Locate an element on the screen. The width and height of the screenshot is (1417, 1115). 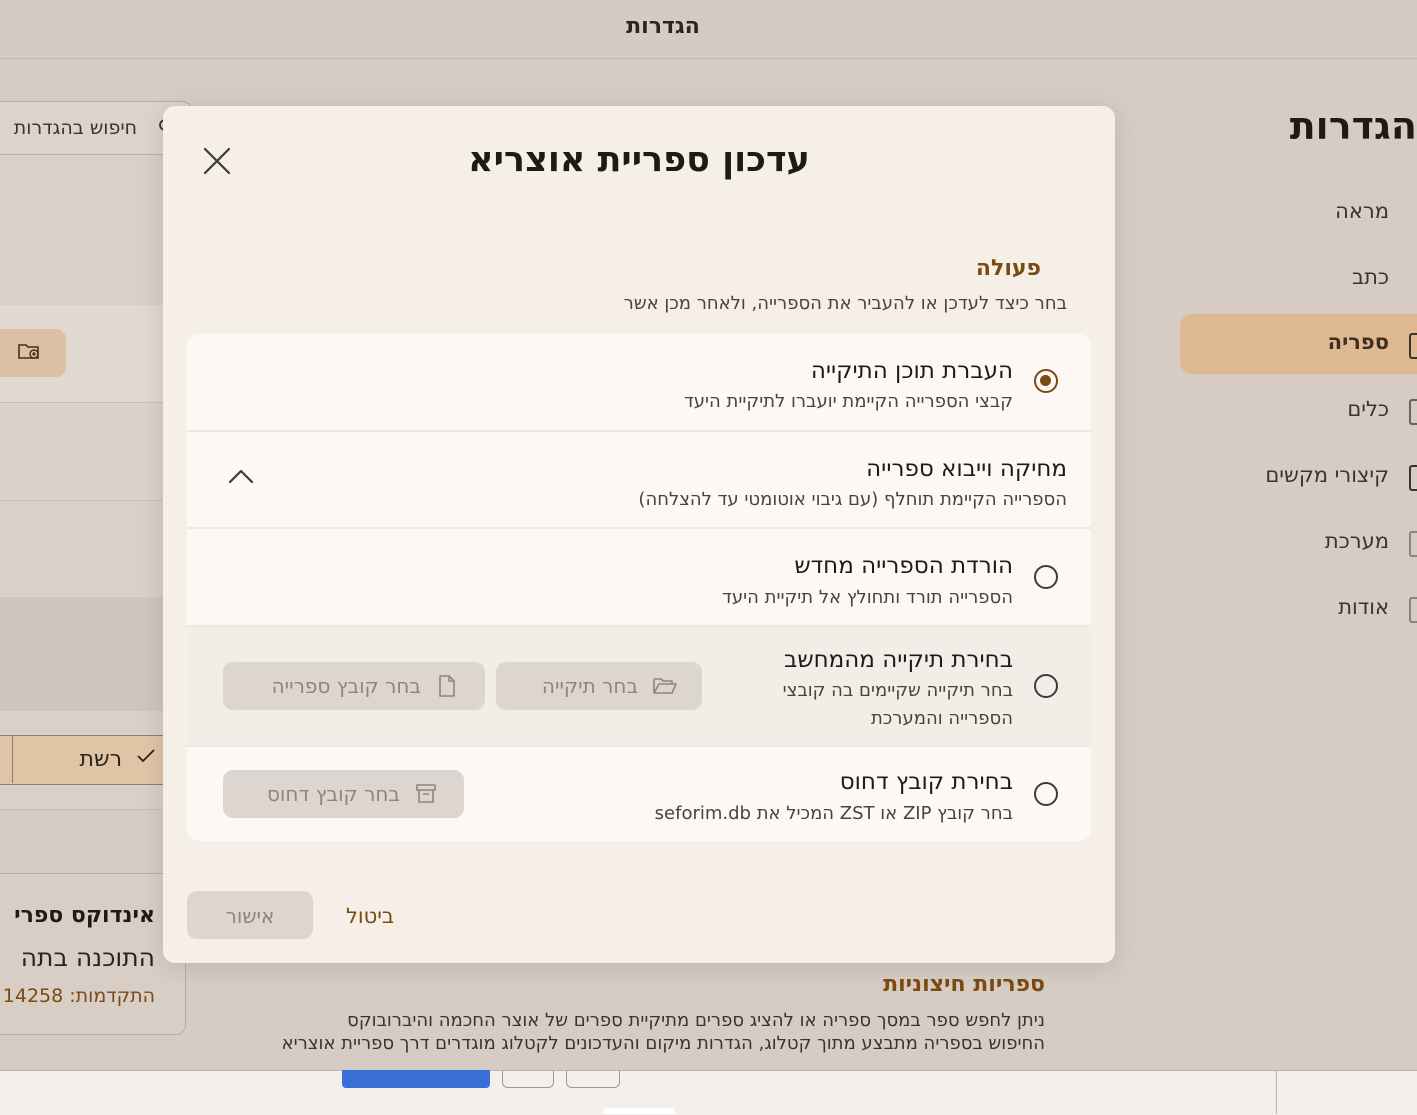
choose-folder-button: בחר תיקייה is located at coordinates (599, 686).